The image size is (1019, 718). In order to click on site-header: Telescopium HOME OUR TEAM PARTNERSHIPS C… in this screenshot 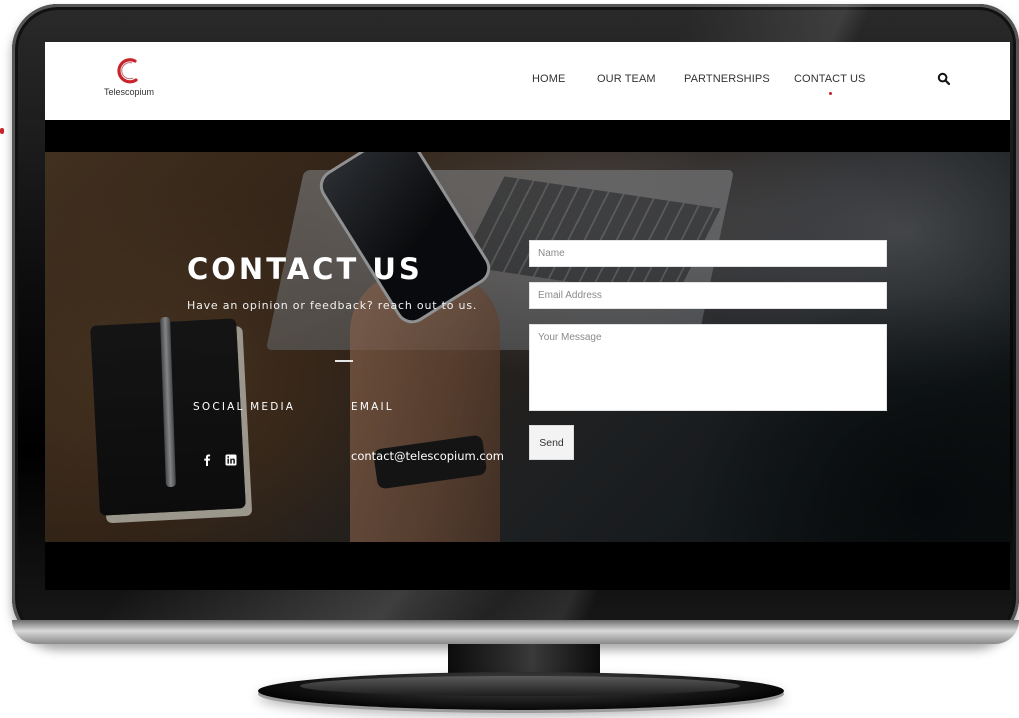, I will do `click(527, 81)`.